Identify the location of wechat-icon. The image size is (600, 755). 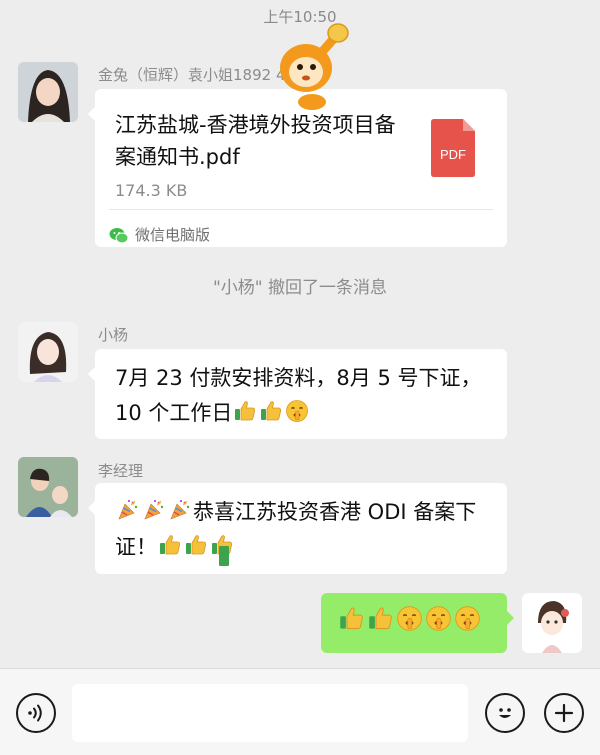
(119, 235).